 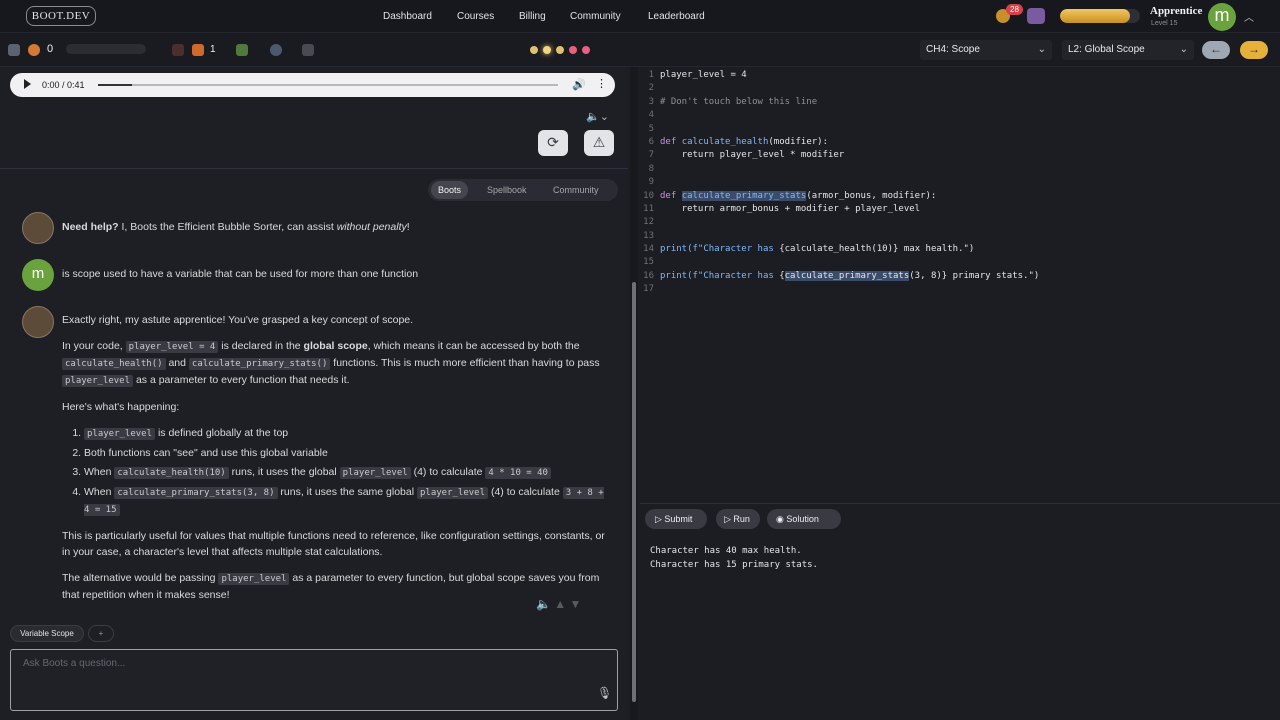 What do you see at coordinates (532, 16) in the screenshot?
I see `nav-billing: Billing` at bounding box center [532, 16].